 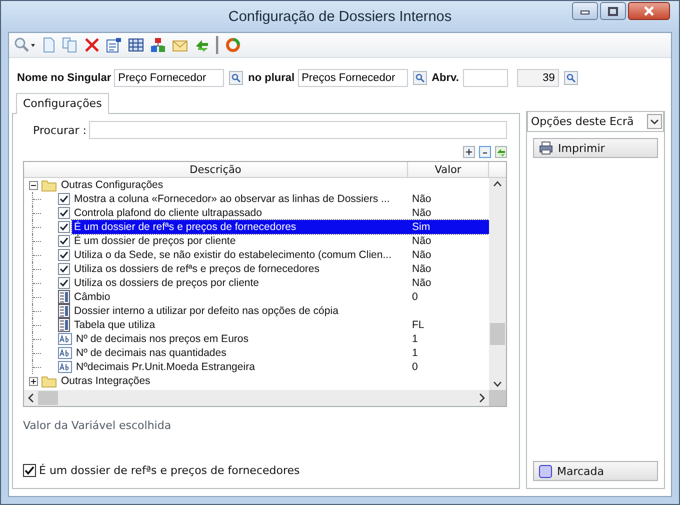 I want to click on tree-item: Nº de decimais nos preços em Euros, so click(x=162, y=339).